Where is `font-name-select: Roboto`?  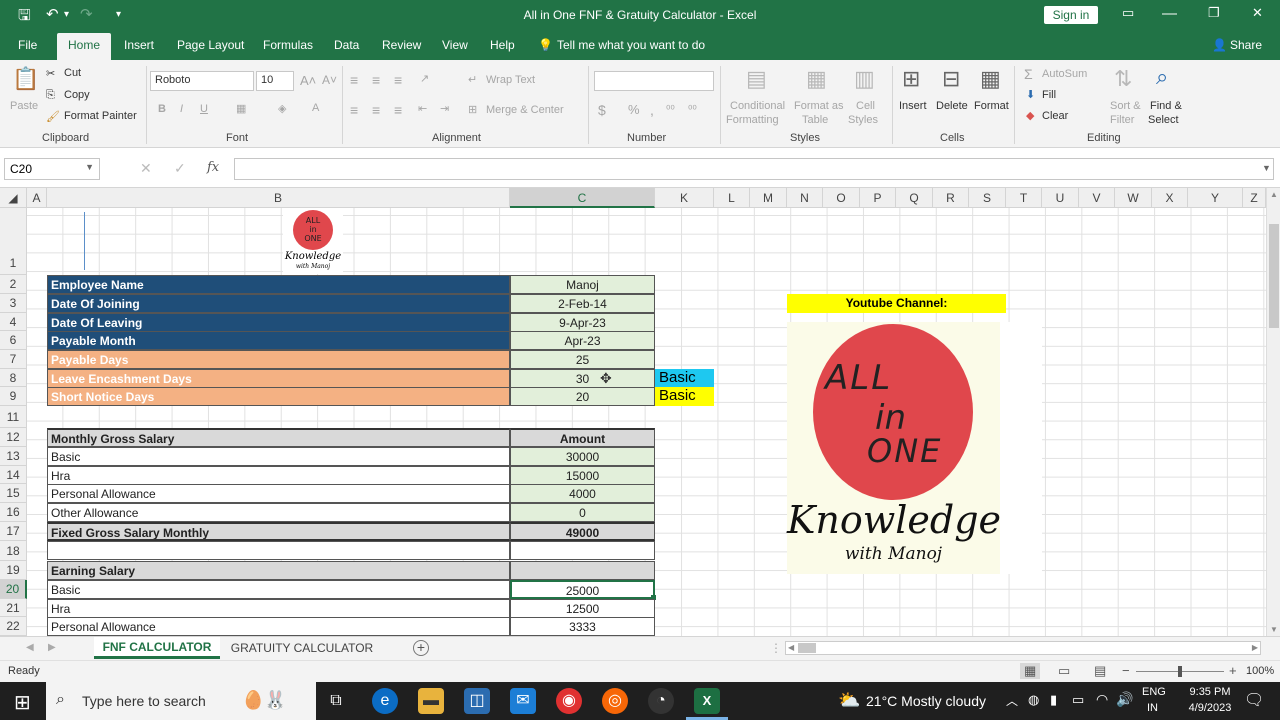
font-name-select: Roboto is located at coordinates (202, 81).